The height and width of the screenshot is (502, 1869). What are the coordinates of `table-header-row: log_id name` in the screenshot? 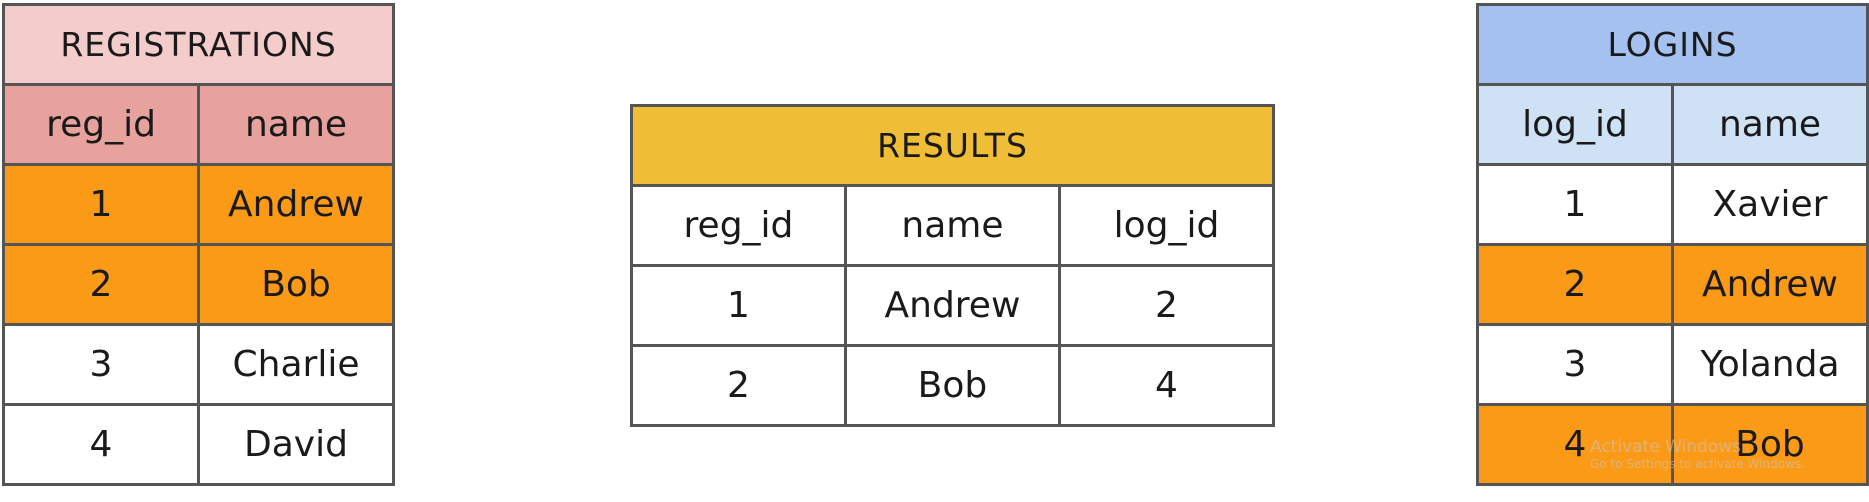 It's located at (1672, 124).